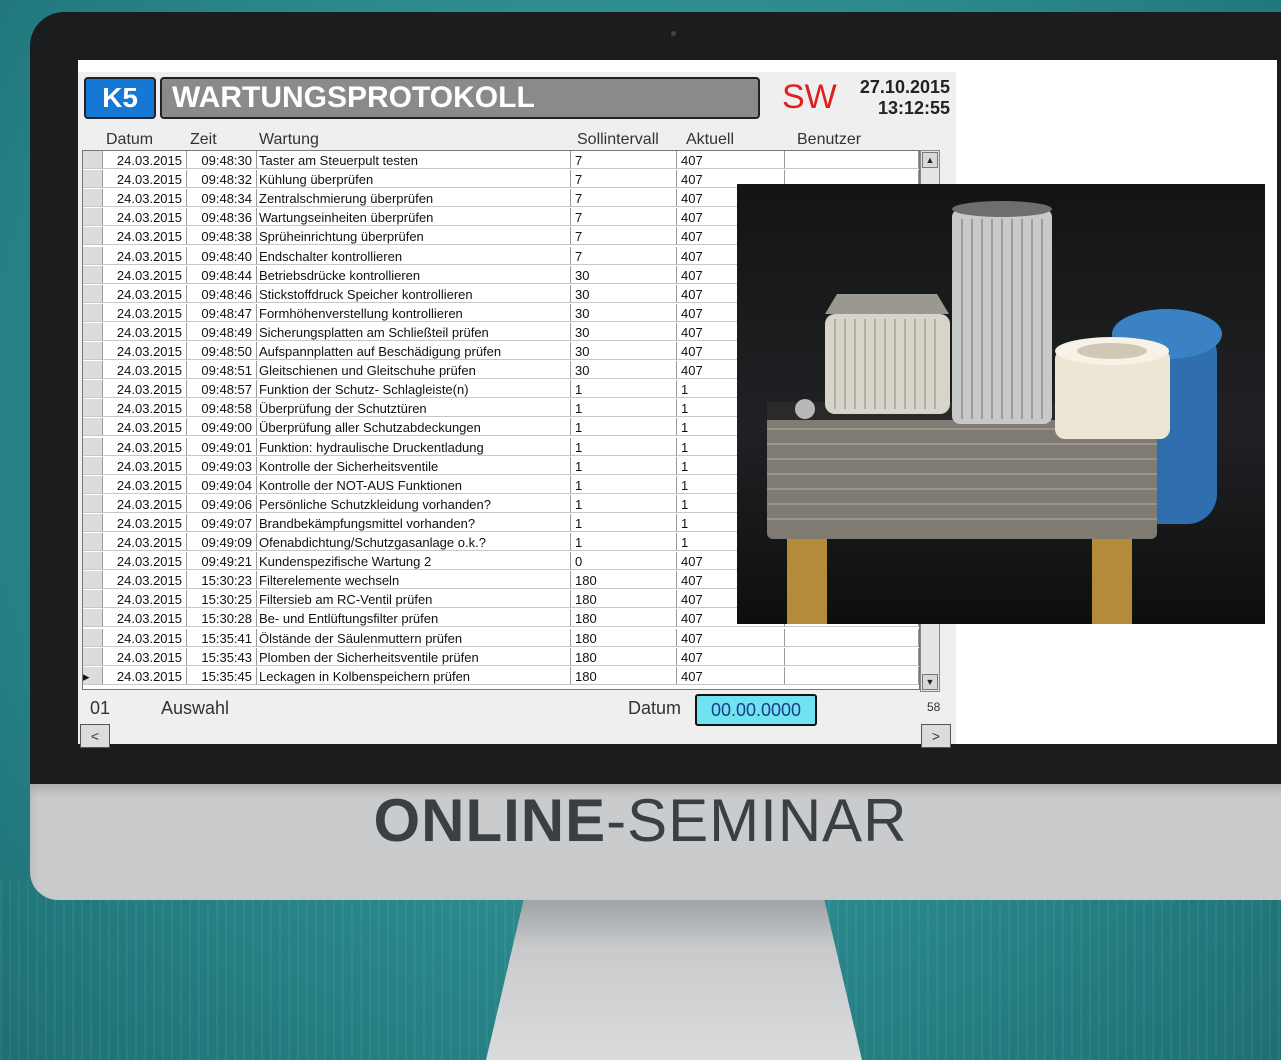  I want to click on auswahl-button: Auswahl, so click(195, 708).